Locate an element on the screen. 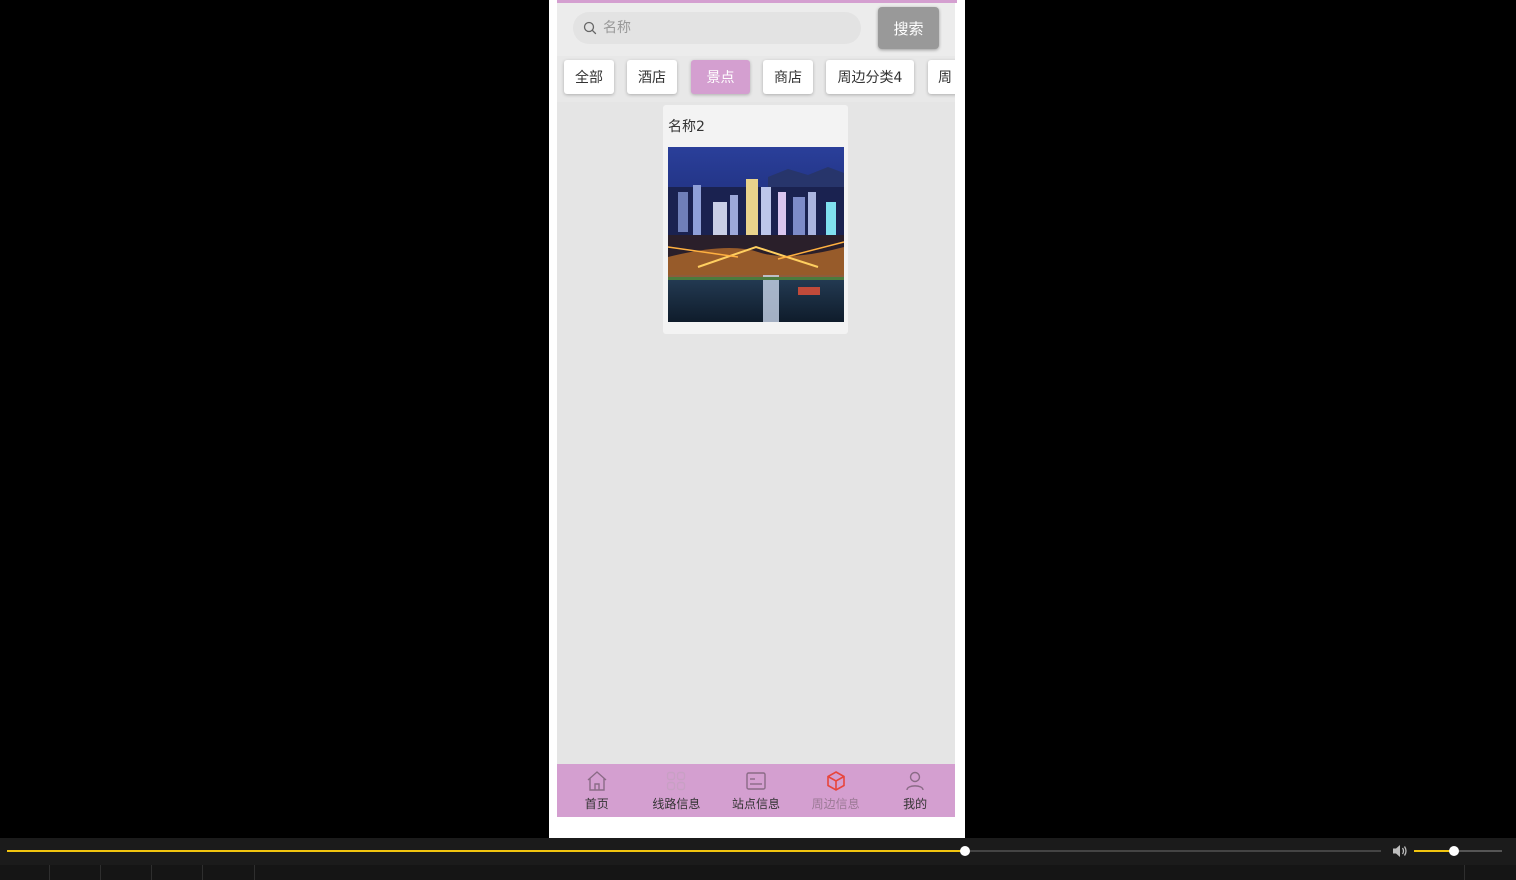  volume-handle is located at coordinates (1453, 851).